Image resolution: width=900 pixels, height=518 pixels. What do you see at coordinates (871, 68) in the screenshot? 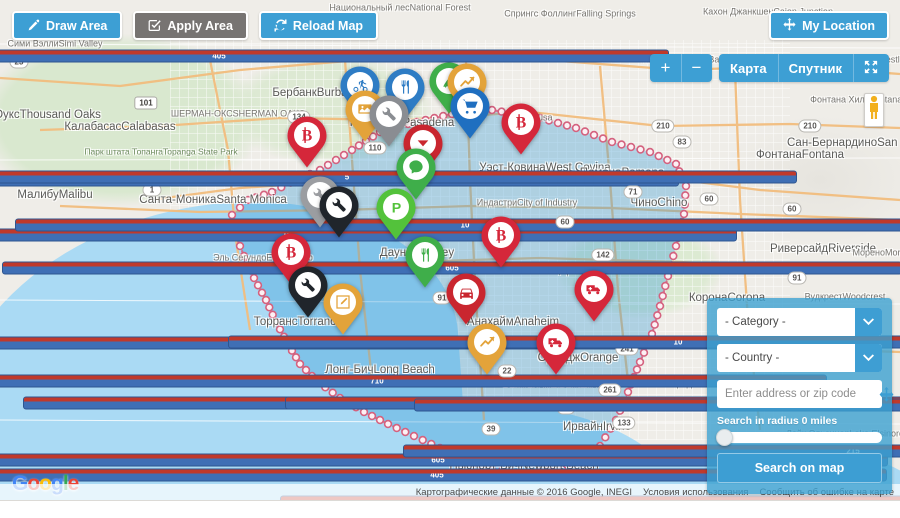
I see `fullscreen-button` at bounding box center [871, 68].